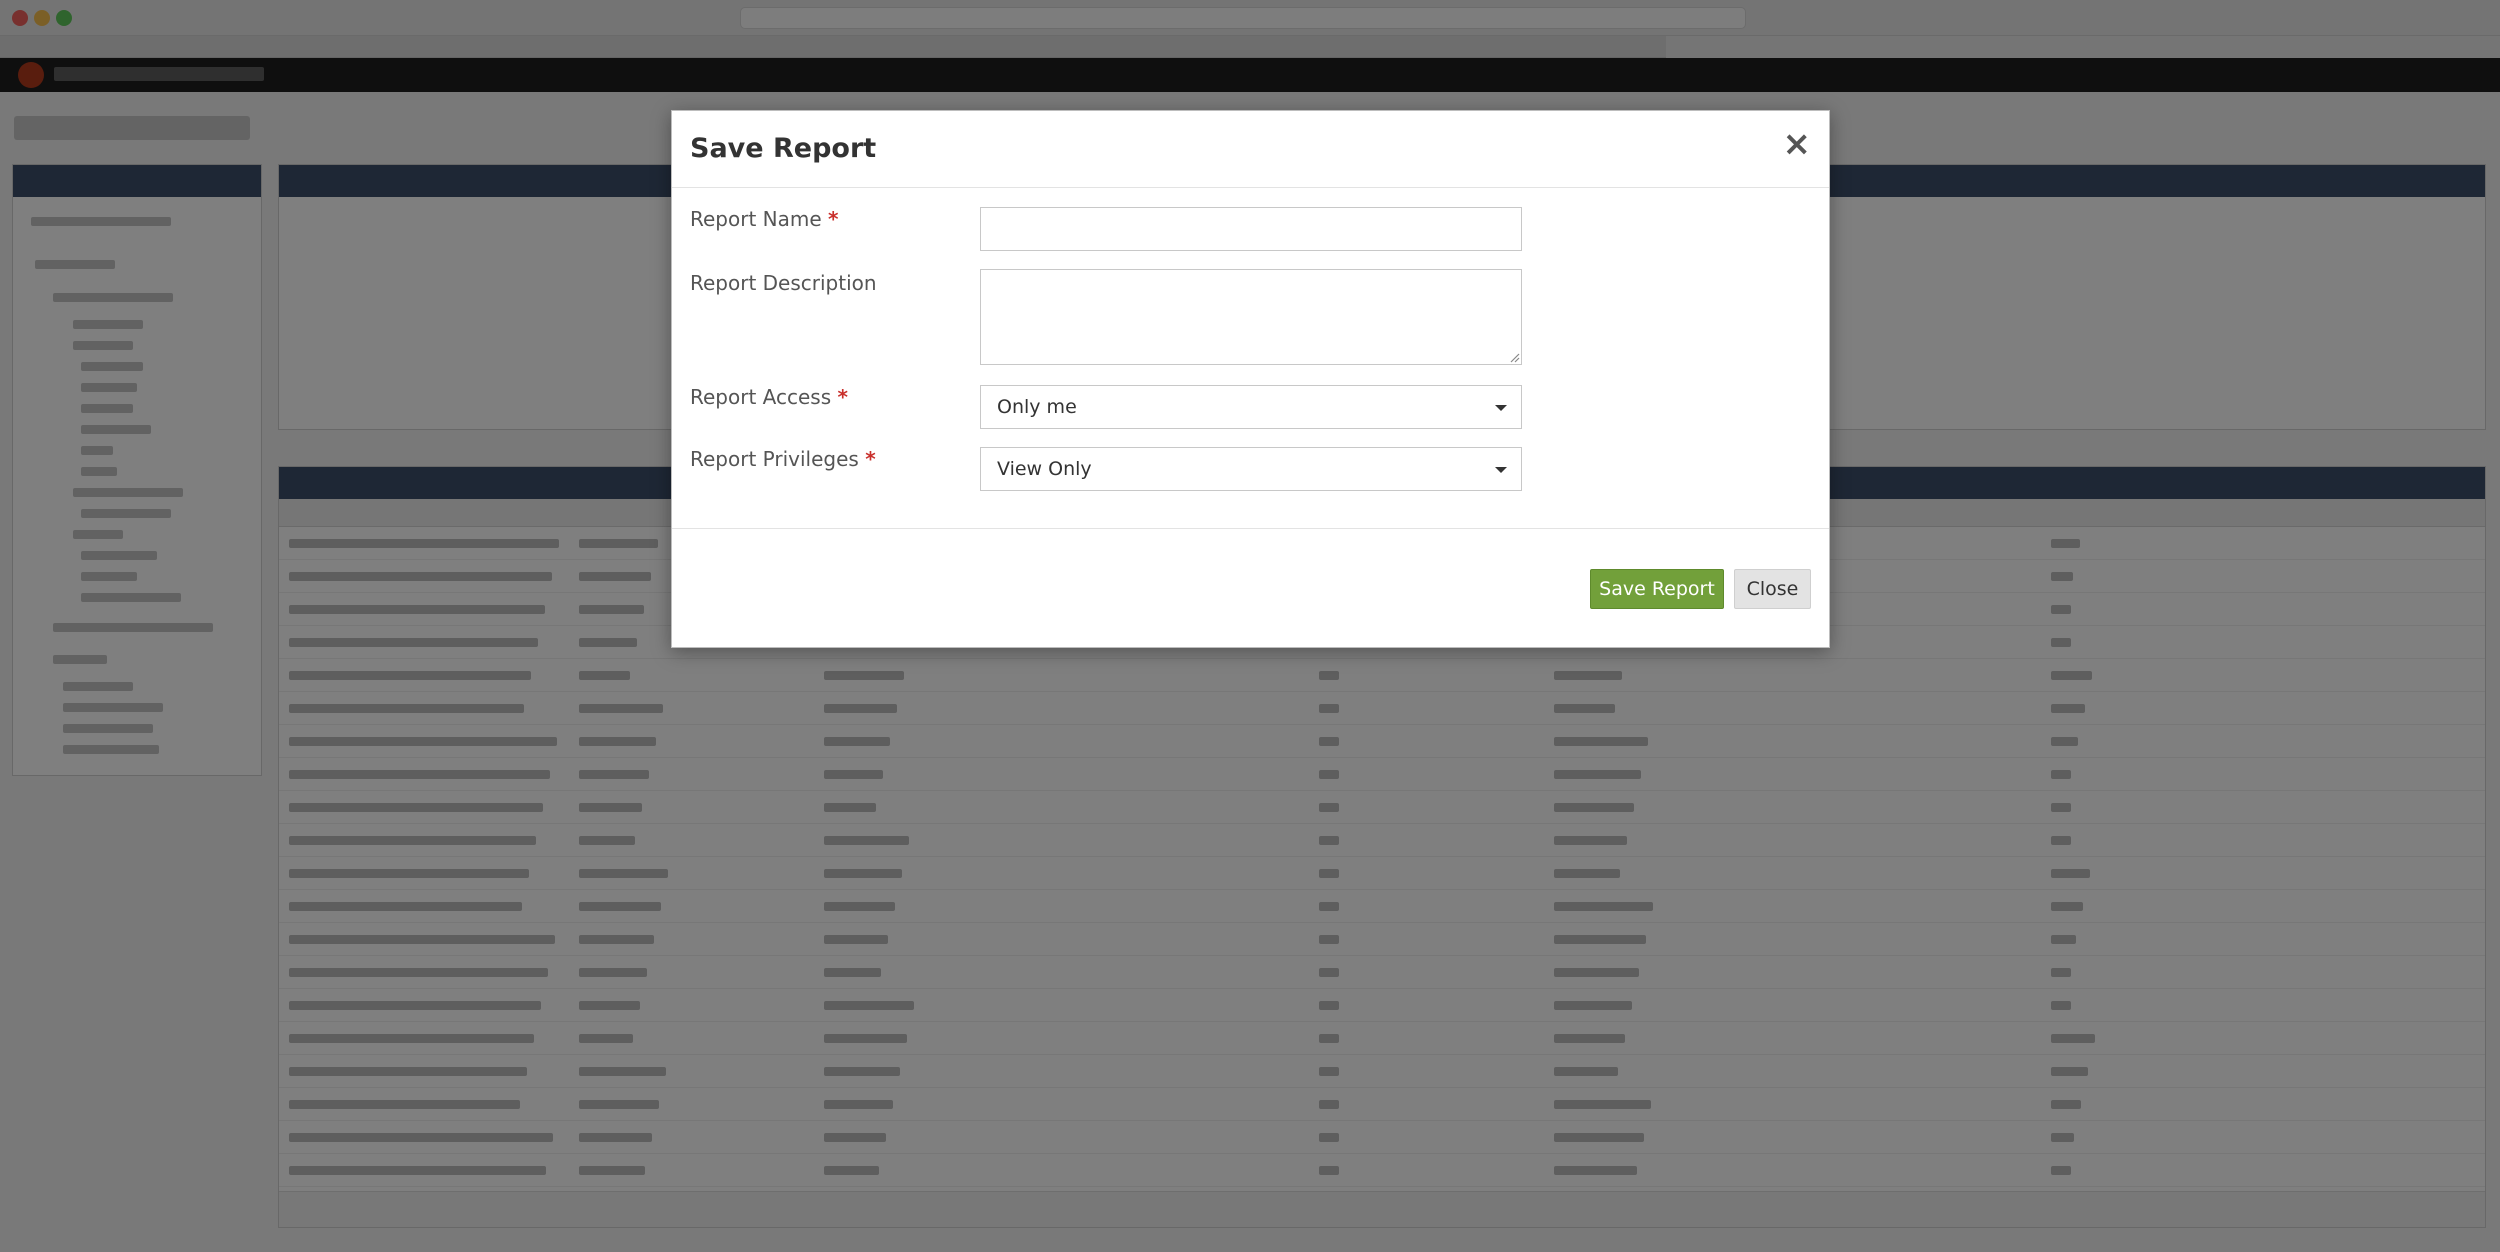 This screenshot has height=1252, width=2500. I want to click on report-access-label-text: Report Access, so click(761, 397).